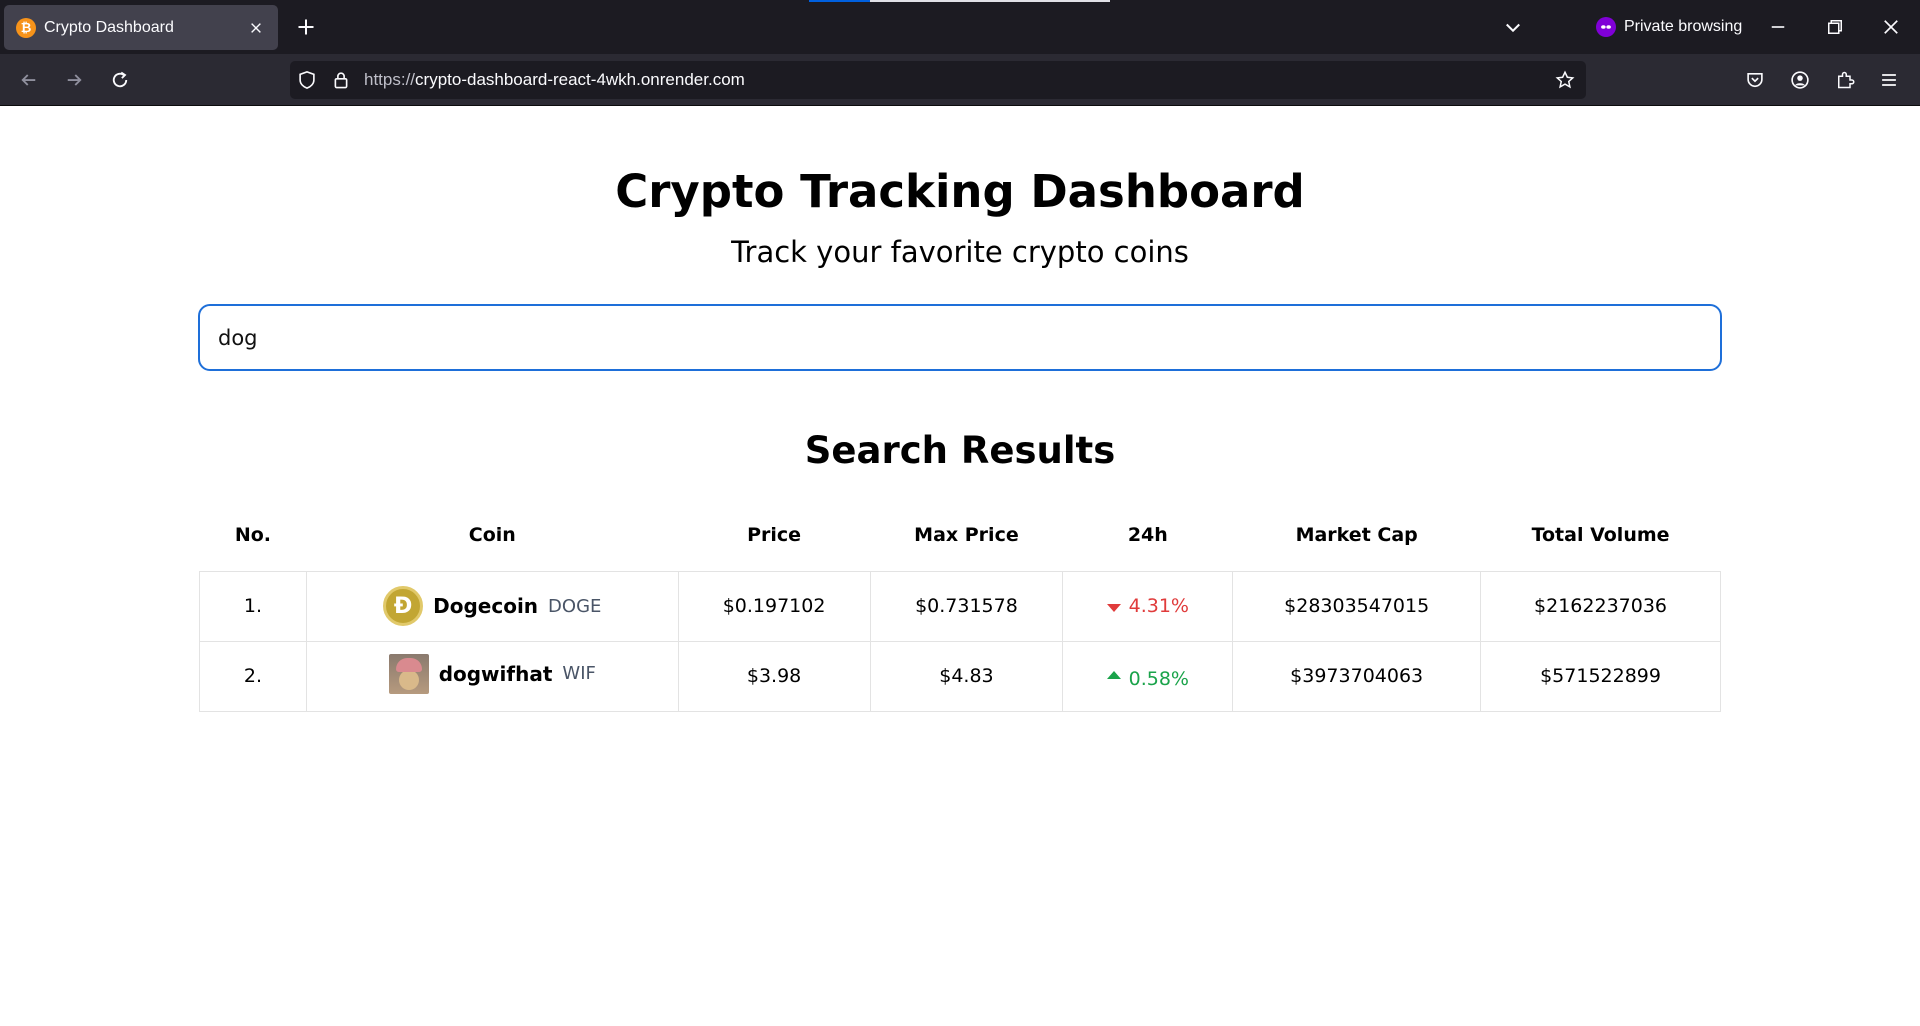 The height and width of the screenshot is (1026, 1920). Describe the element at coordinates (1600, 534) in the screenshot. I see `column-header-total-volume: Total Volume` at that location.